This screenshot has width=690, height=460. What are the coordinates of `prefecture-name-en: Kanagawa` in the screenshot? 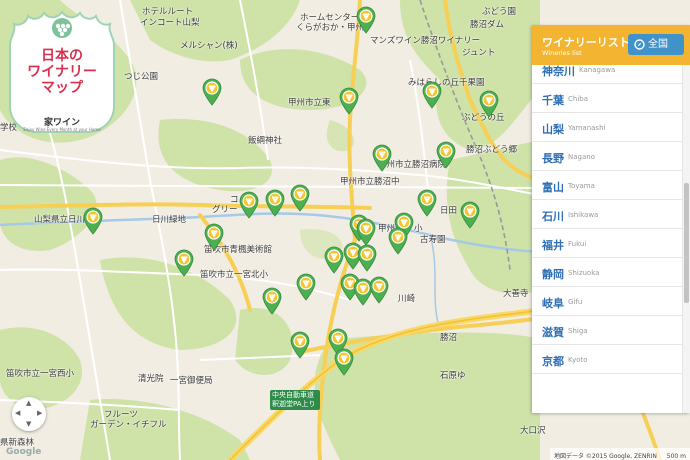 It's located at (597, 70).